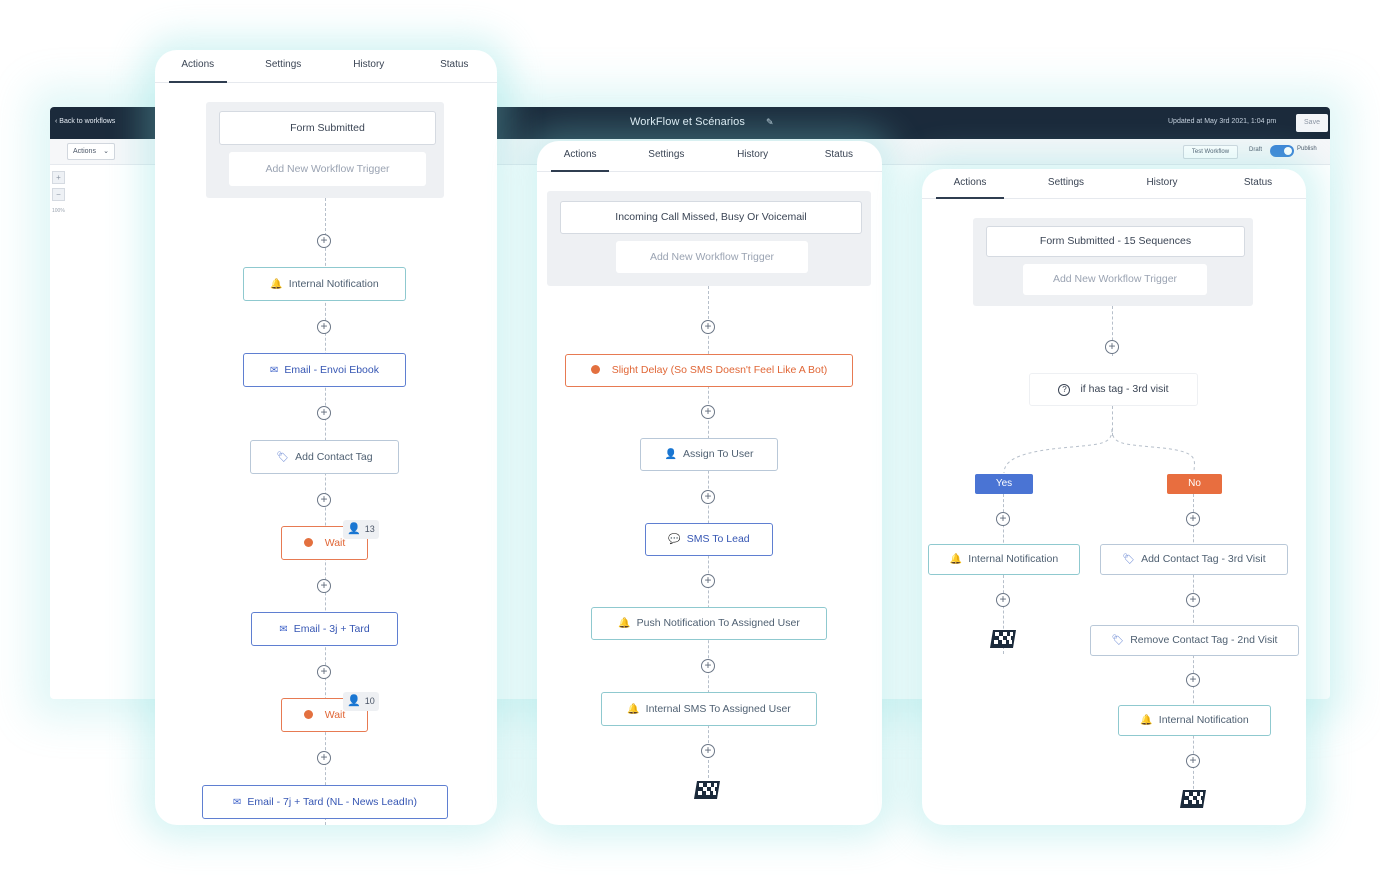 The image size is (1380, 875). Describe the element at coordinates (1307, 149) in the screenshot. I see `publish-label: Publish` at that location.